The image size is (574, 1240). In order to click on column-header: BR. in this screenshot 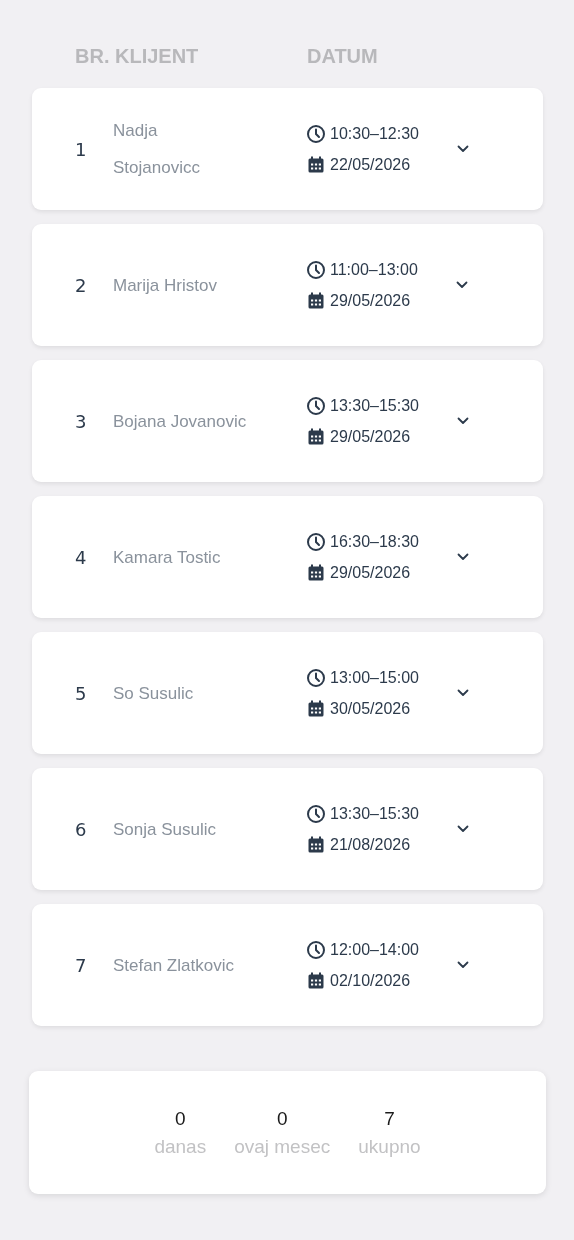, I will do `click(93, 56)`.